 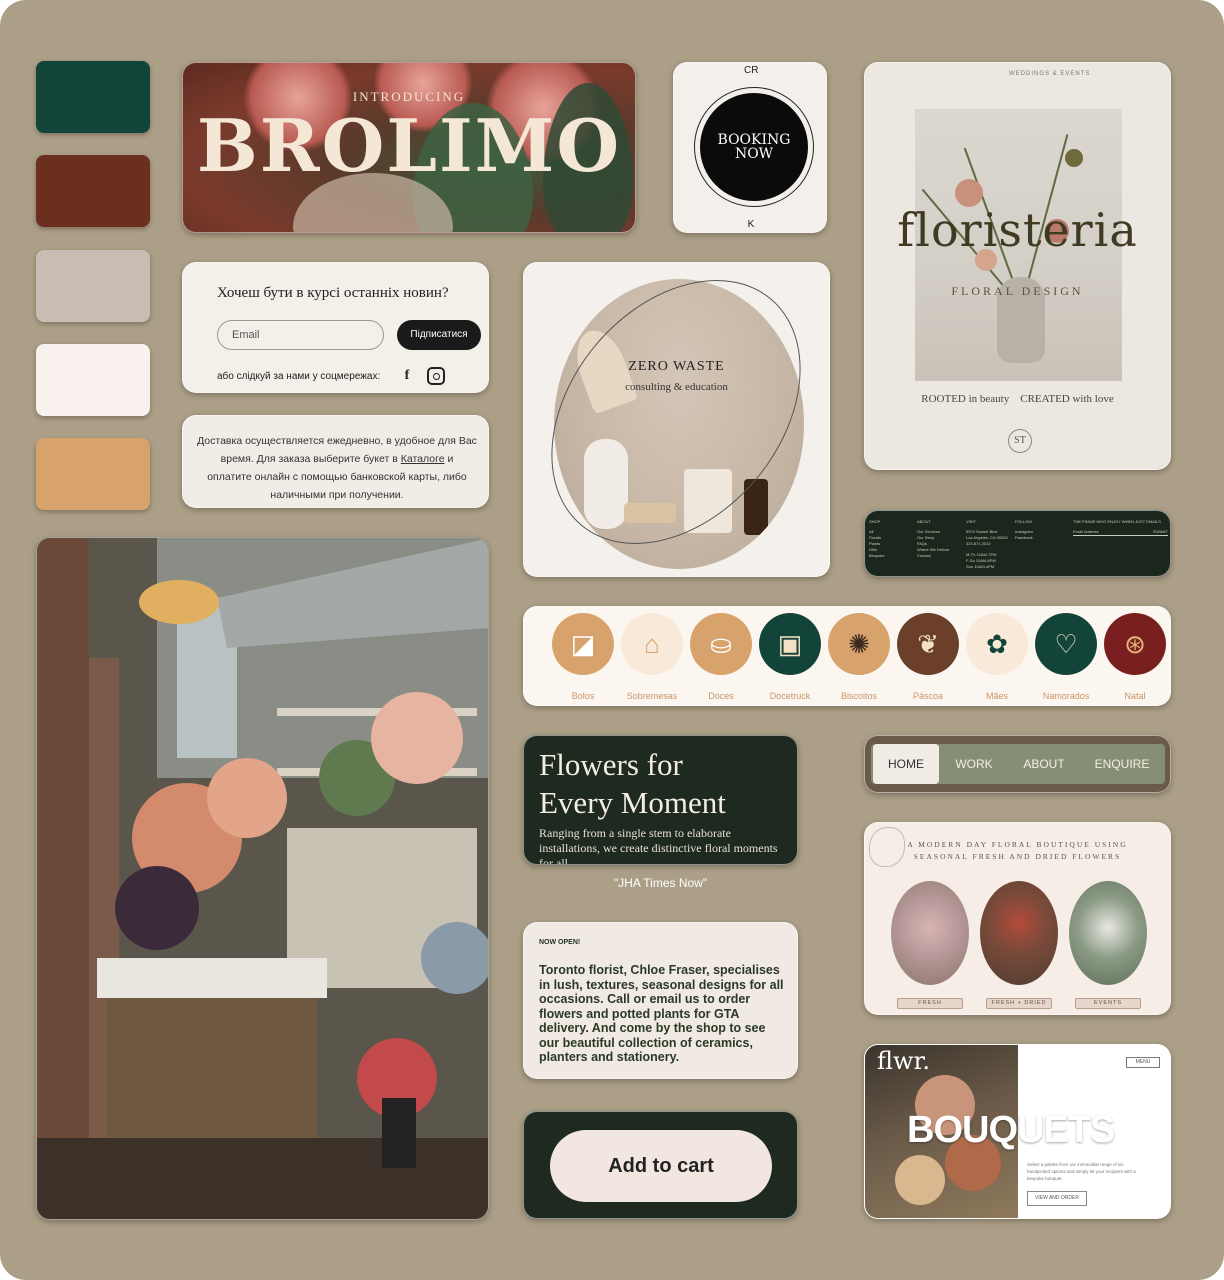 I want to click on boutique-heading-line: SEASONAL FRESH AND DRIED FLOWERS, so click(x=1017, y=856).